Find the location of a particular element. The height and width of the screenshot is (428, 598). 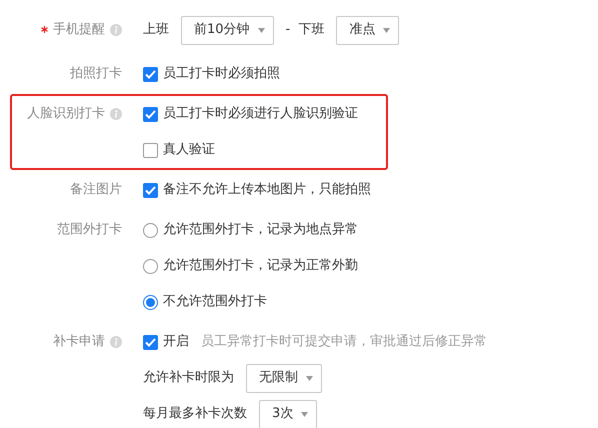

dropdown: 准点 is located at coordinates (368, 30).